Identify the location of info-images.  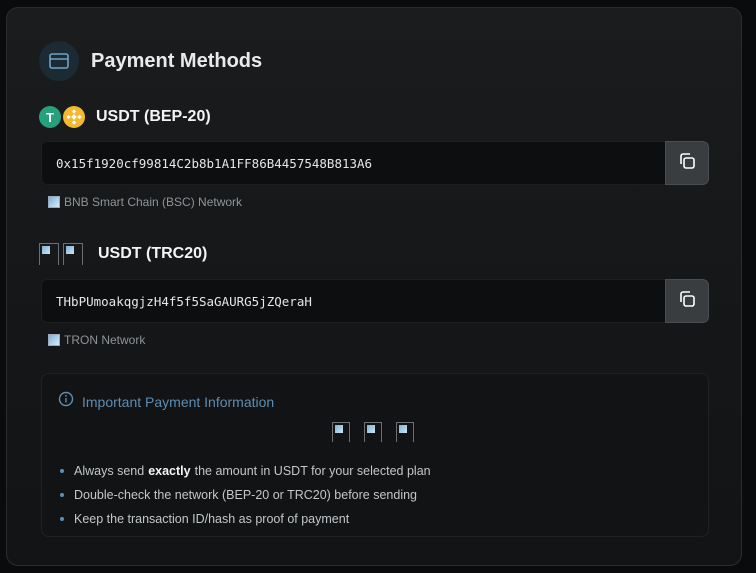
(380, 432).